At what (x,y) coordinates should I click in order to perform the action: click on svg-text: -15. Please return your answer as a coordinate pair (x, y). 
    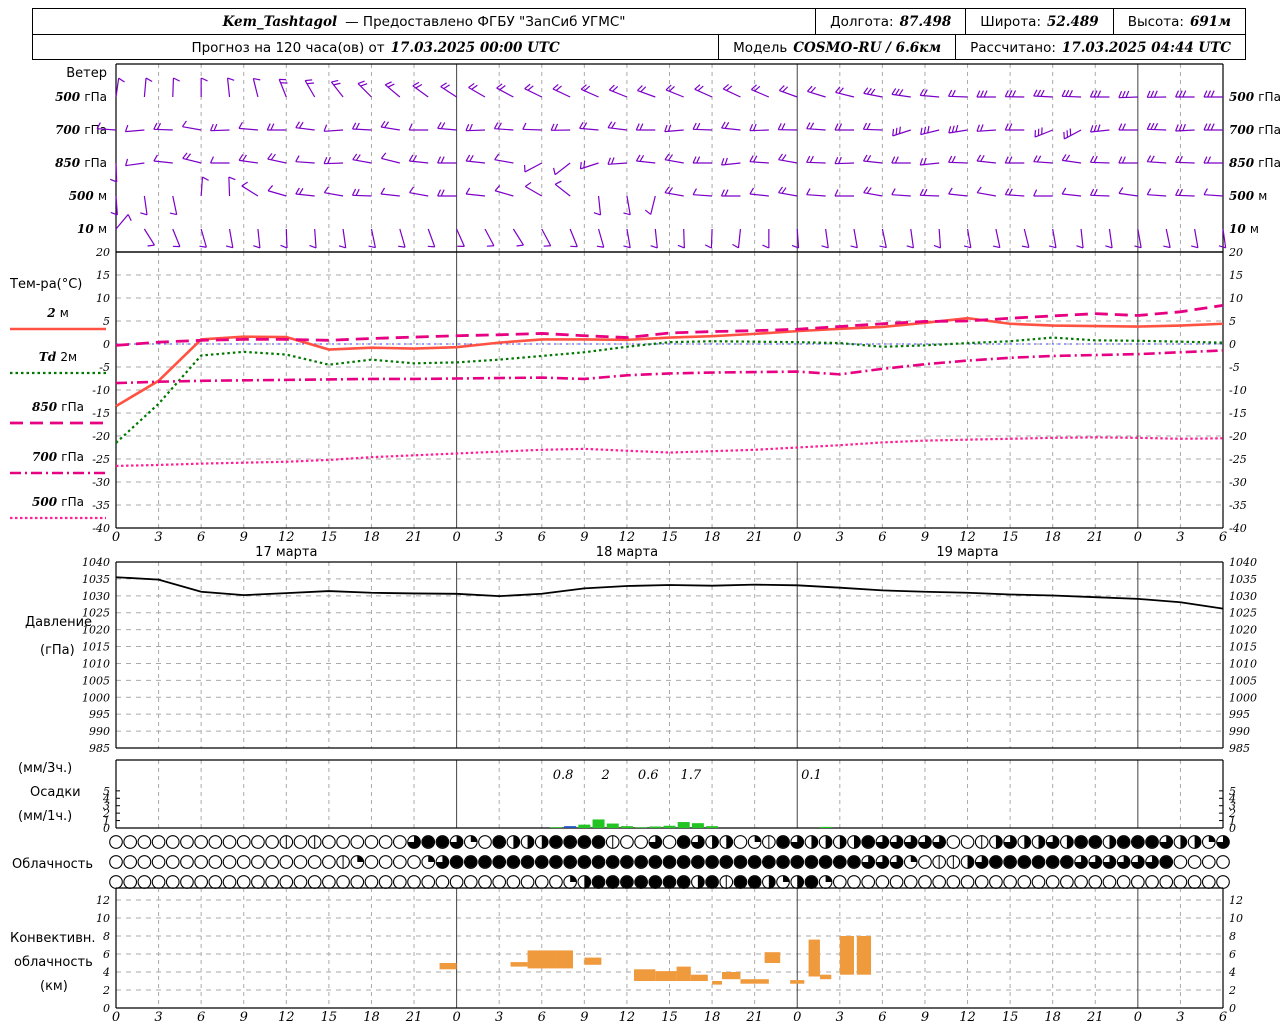
    Looking at the image, I should click on (1238, 413).